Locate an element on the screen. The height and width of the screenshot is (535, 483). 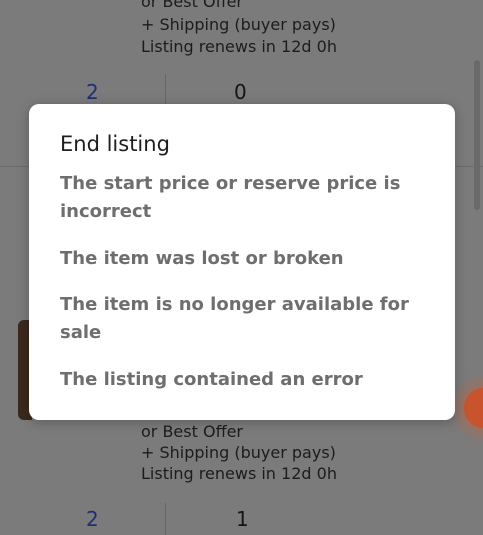
bottom-listing-renew-text: Listing renews in 12d 0h is located at coordinates (239, 473).